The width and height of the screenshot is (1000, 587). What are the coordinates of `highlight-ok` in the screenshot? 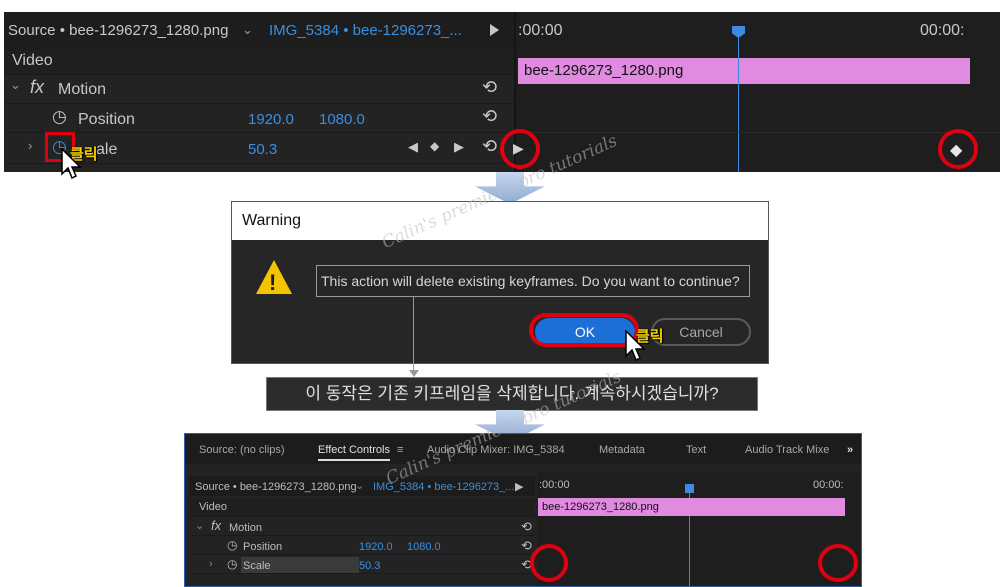 It's located at (584, 330).